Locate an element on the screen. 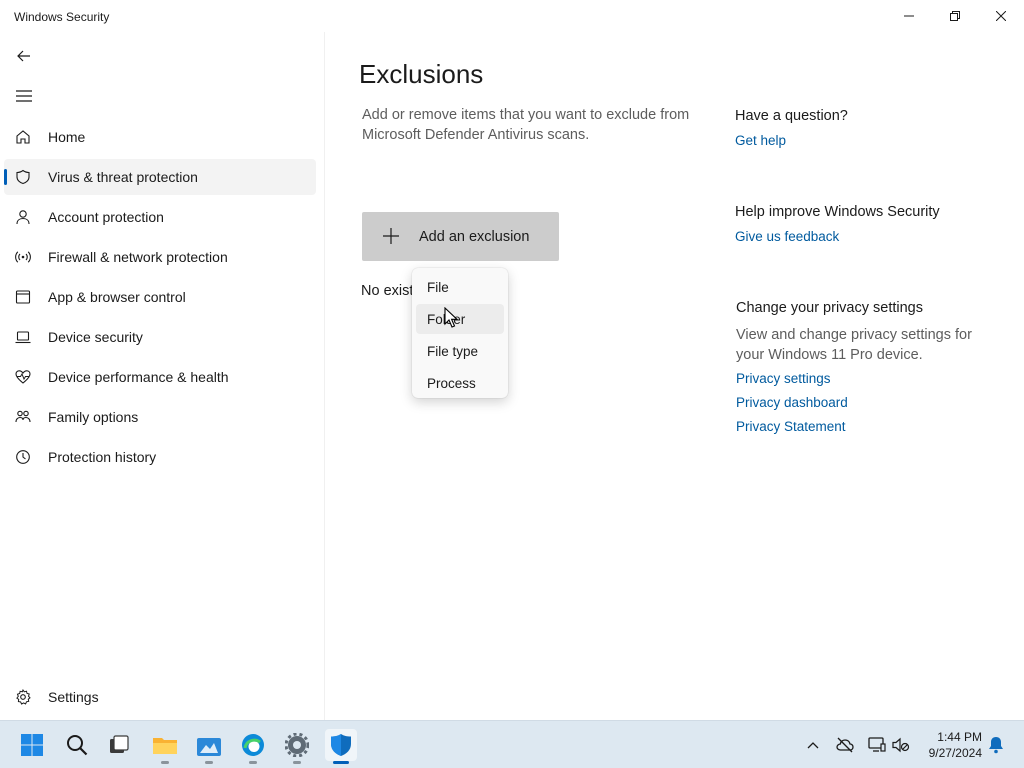  title-bar: Windows Security is located at coordinates (512, 16).